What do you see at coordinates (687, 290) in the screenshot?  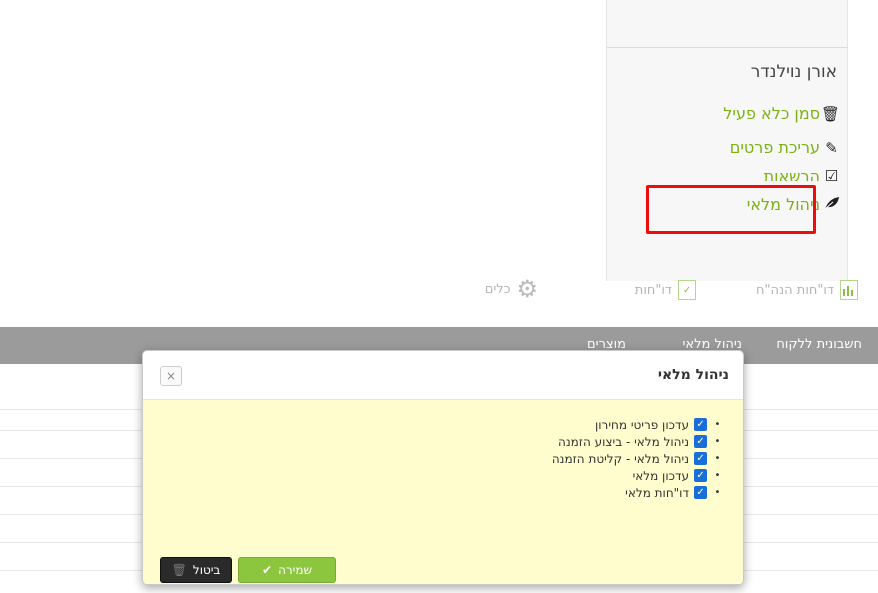 I see `check-doc-icon: ✓` at bounding box center [687, 290].